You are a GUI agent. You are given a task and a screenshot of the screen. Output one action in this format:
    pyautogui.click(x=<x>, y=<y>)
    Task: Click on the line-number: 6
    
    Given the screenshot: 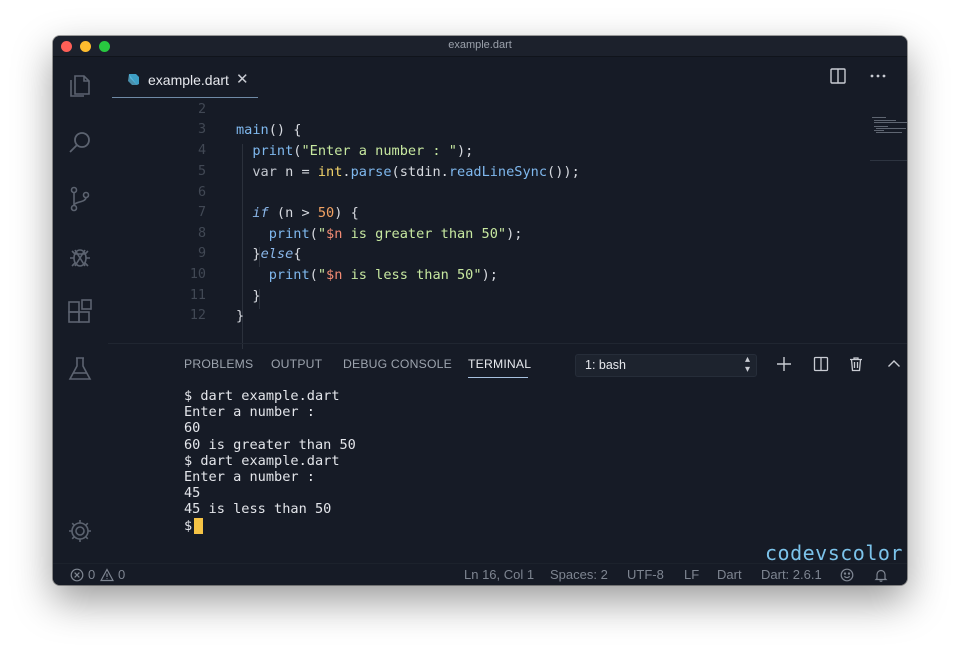 What is the action you would take?
    pyautogui.click(x=201, y=192)
    